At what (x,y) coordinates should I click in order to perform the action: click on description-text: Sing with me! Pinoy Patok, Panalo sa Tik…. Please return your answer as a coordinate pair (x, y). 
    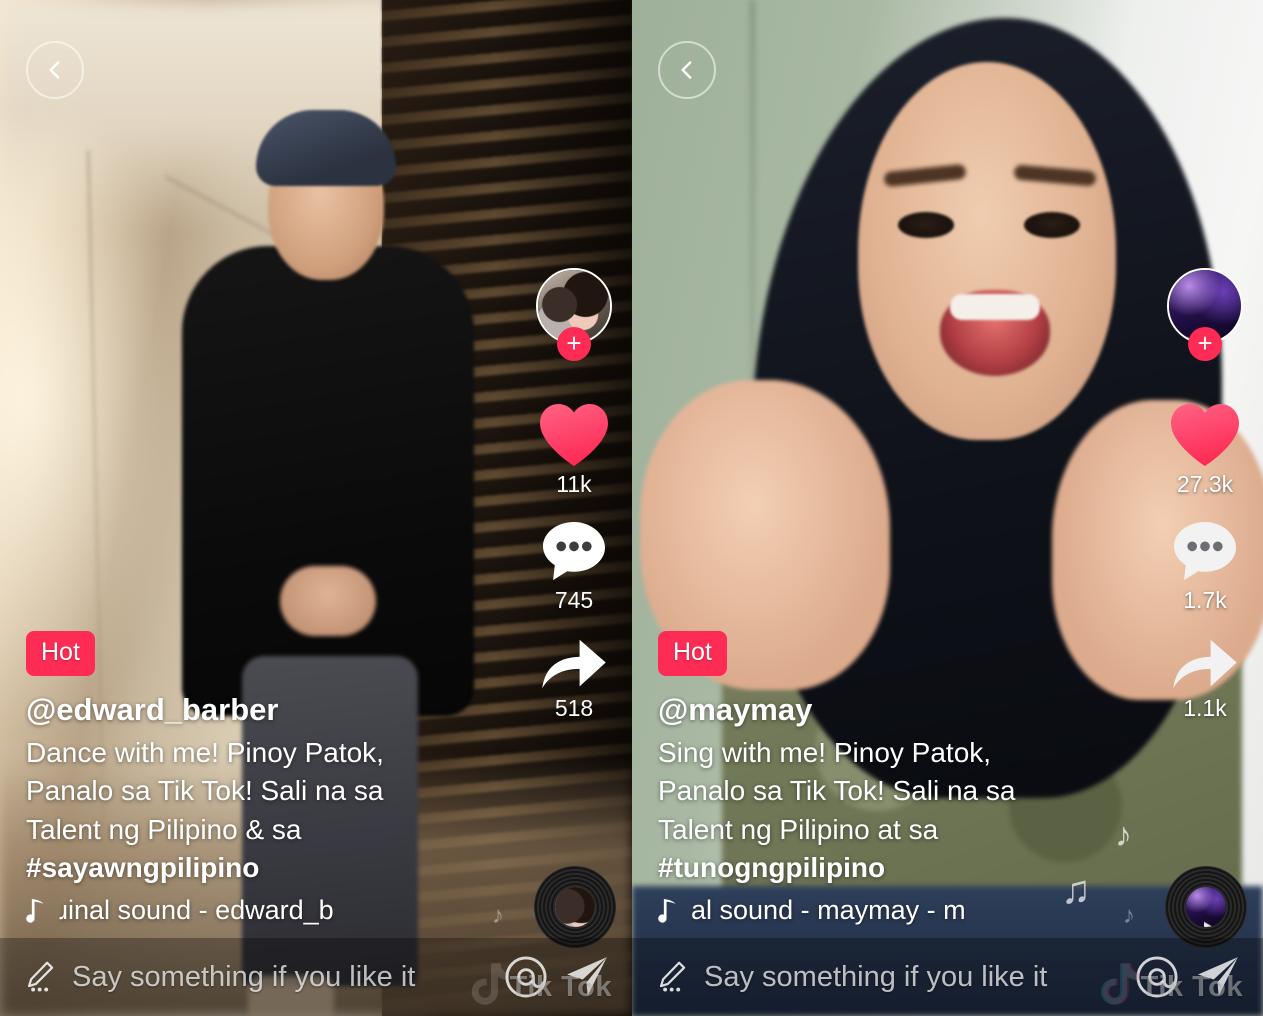
    Looking at the image, I should click on (837, 790).